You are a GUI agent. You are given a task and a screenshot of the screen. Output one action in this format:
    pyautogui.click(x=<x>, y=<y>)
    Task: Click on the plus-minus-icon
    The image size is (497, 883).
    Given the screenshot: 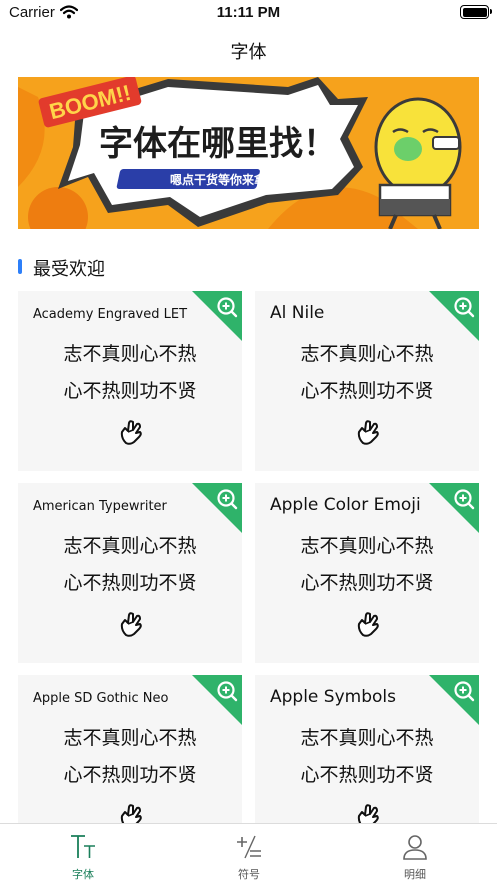 What is the action you would take?
    pyautogui.click(x=249, y=847)
    